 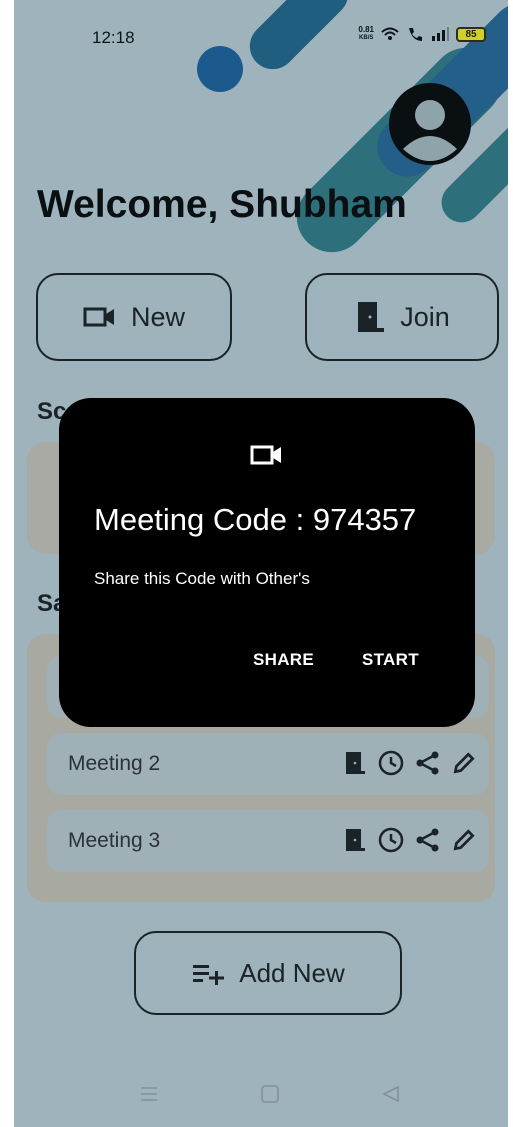 I want to click on join-meeting-button: Join, so click(x=402, y=317).